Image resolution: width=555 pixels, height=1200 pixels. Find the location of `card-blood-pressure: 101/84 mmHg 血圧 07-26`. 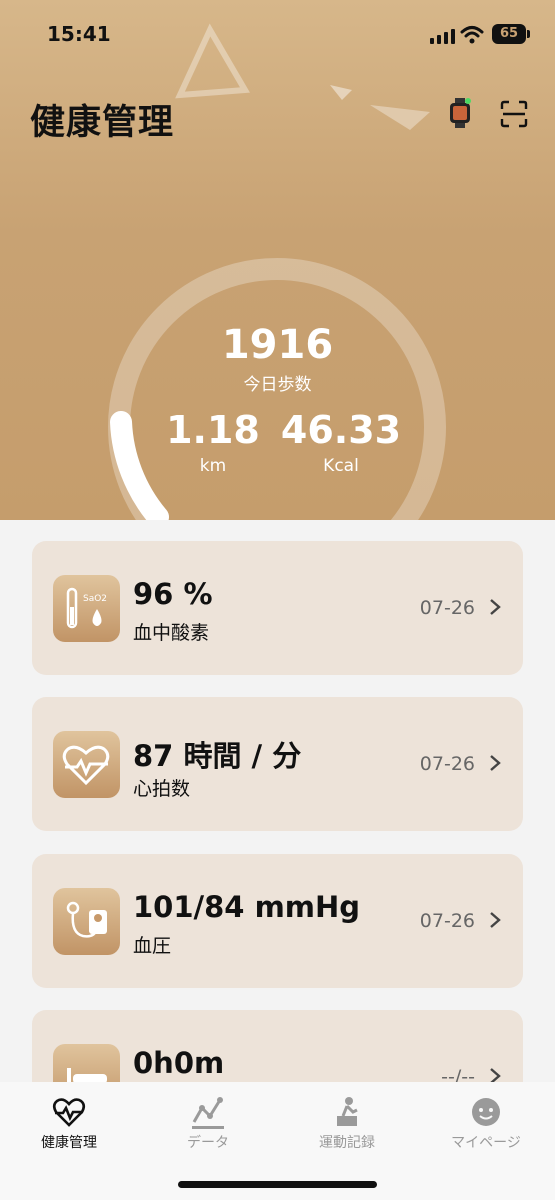

card-blood-pressure: 101/84 mmHg 血圧 07-26 is located at coordinates (277, 921).